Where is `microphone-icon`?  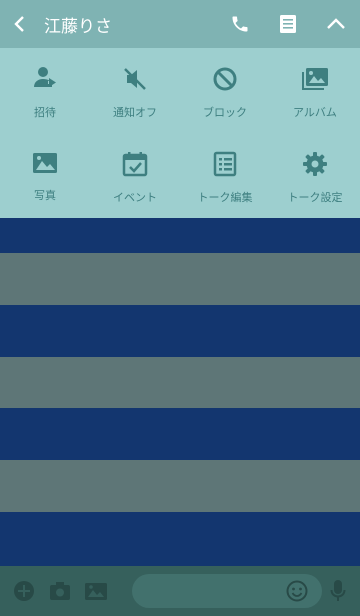
microphone-icon is located at coordinates (338, 590).